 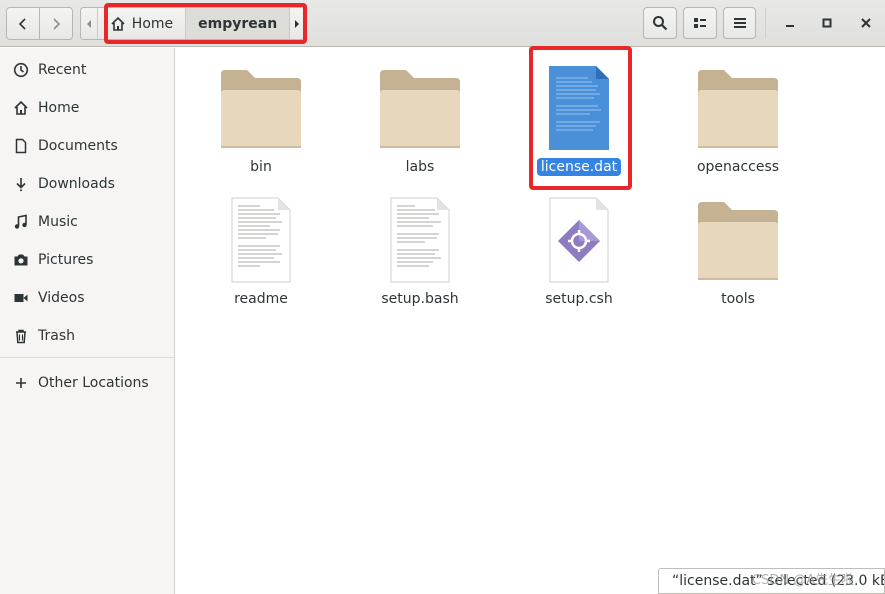 I want to click on path-segment-home: Home, so click(x=141, y=23).